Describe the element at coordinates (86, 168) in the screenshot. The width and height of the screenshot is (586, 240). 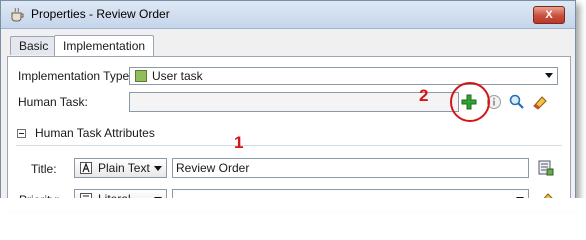
I see `text-mode-icon` at that location.